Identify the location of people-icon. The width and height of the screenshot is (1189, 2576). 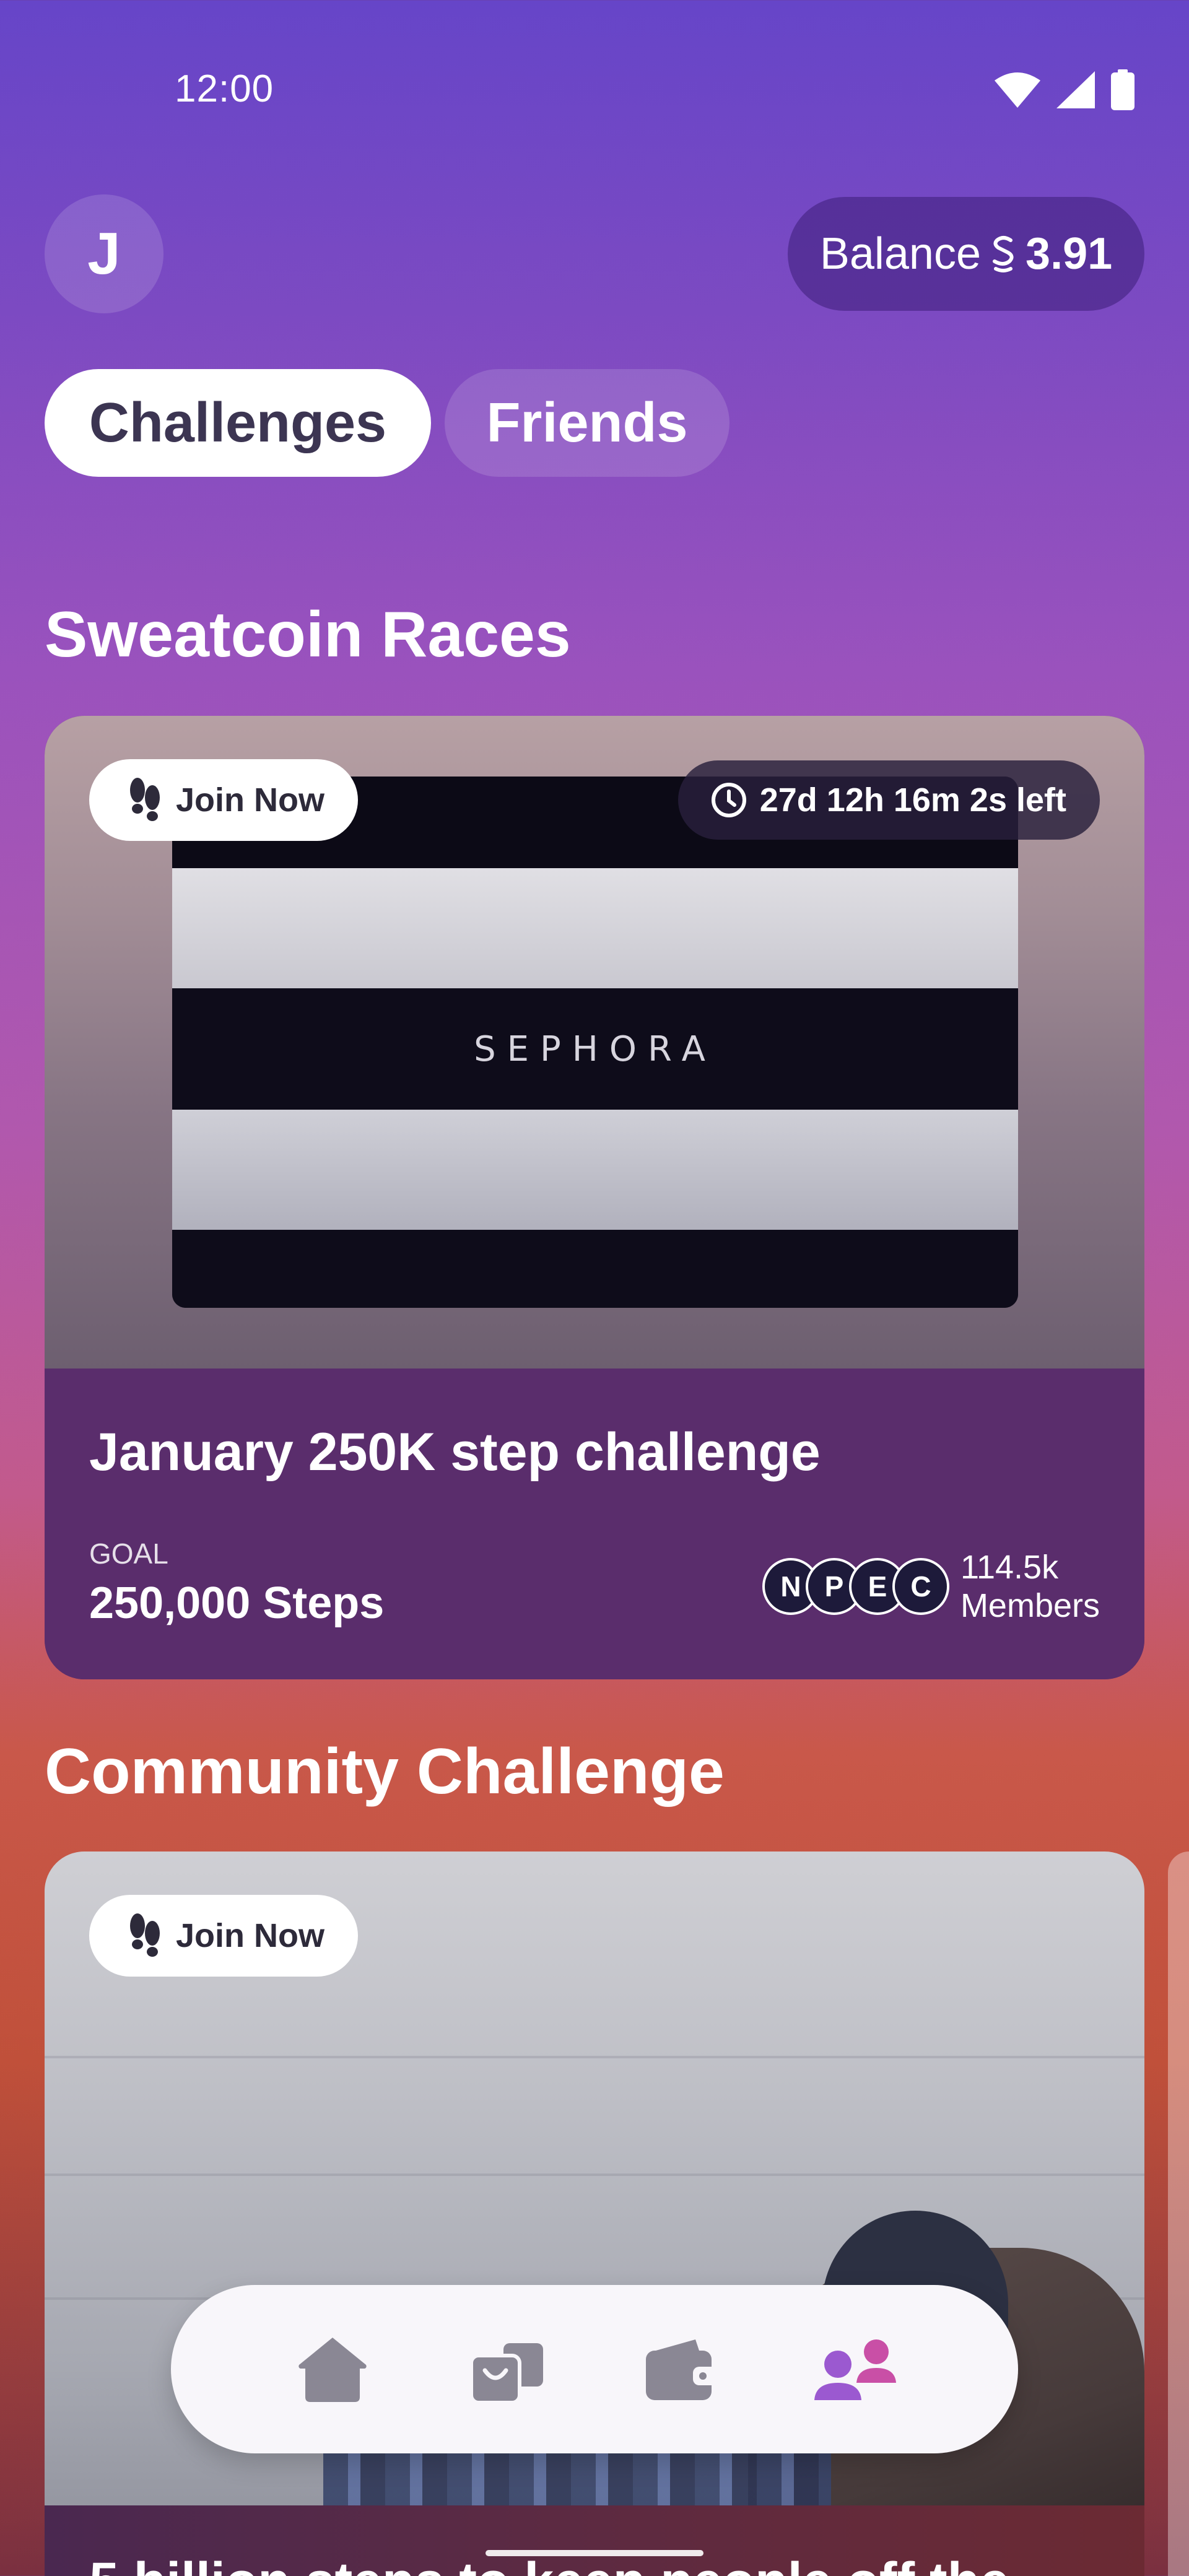
(855, 2369).